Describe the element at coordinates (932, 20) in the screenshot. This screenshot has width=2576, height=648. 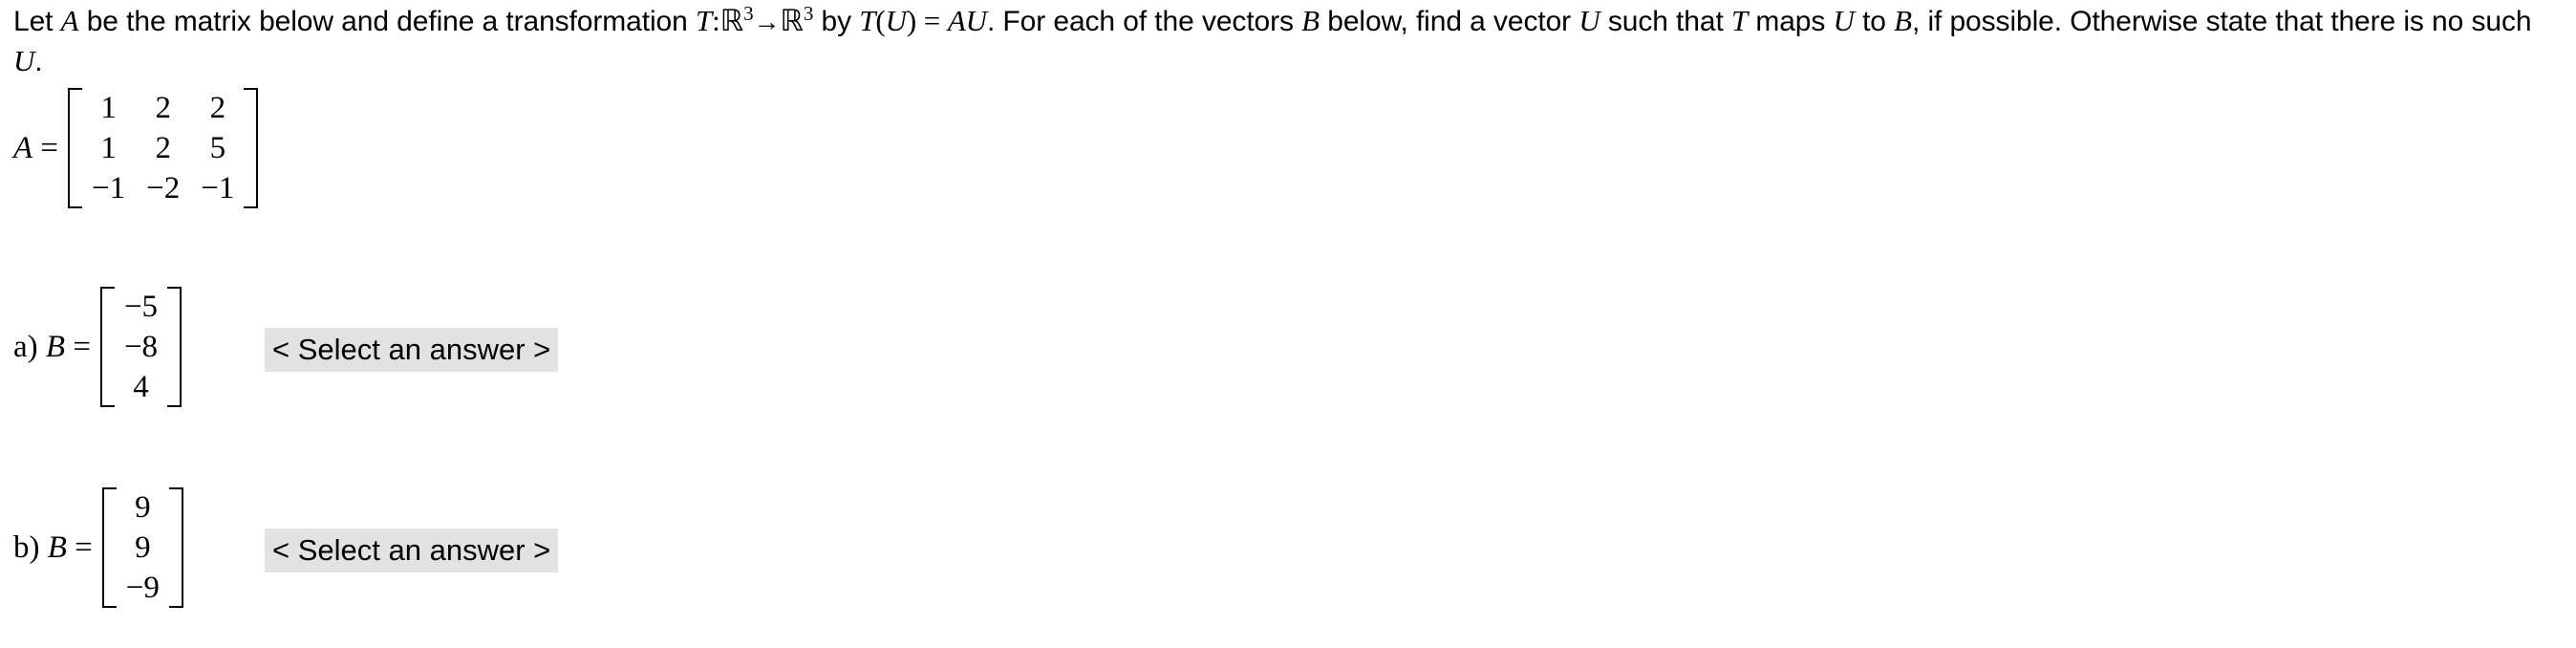
I see `equals-sign: =` at that location.